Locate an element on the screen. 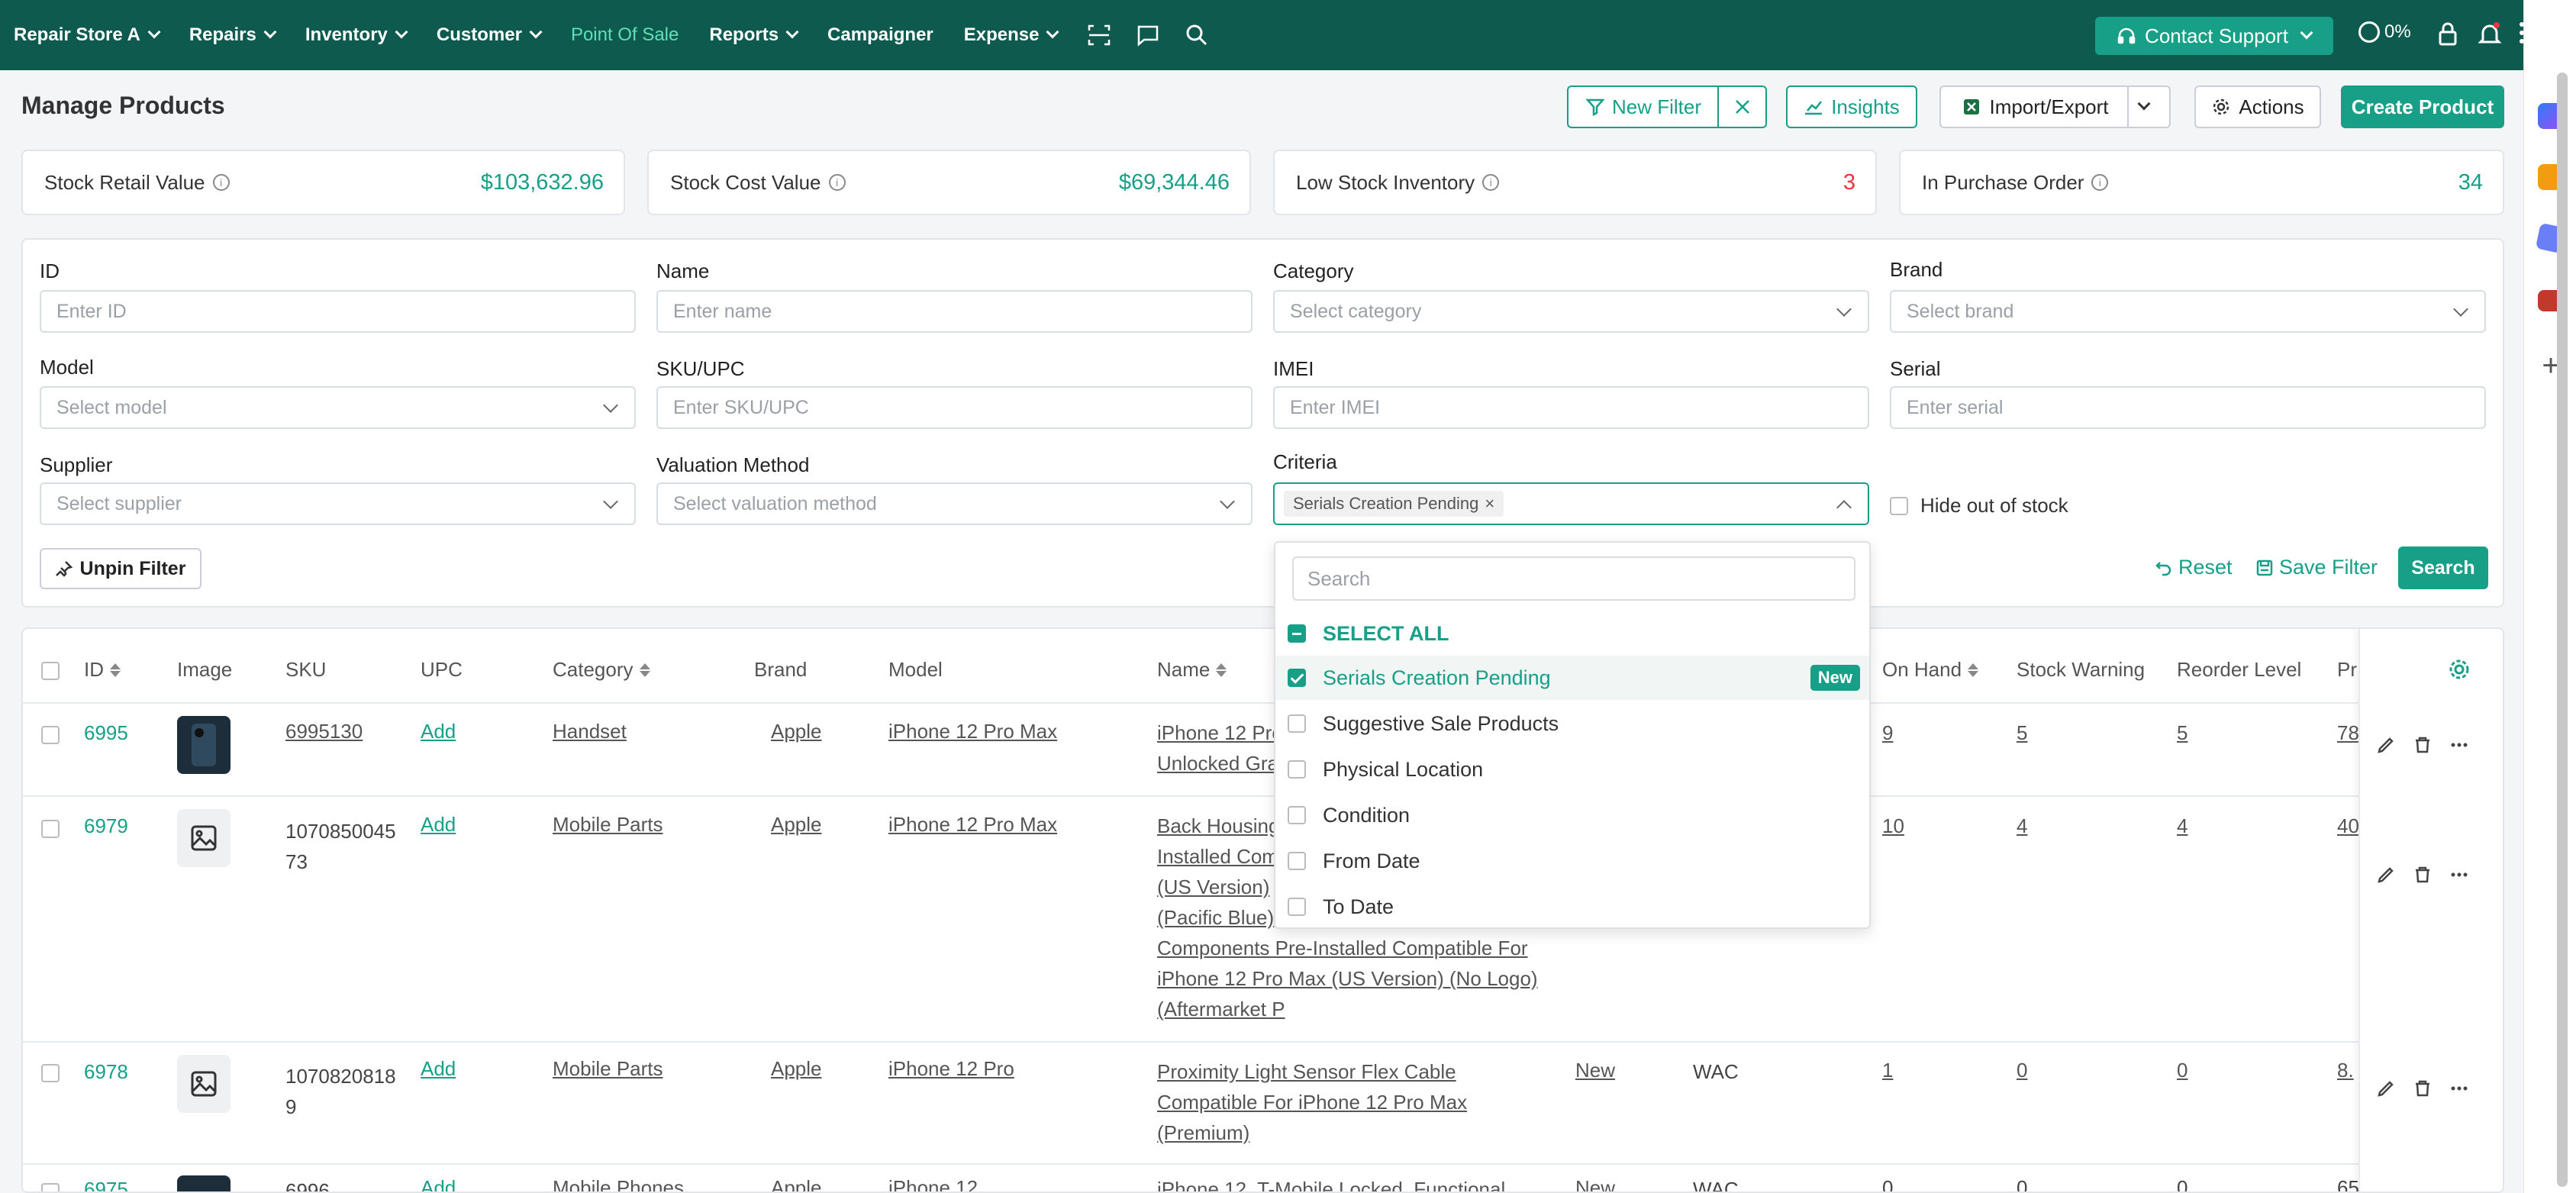 This screenshot has width=2576, height=1193. row-reorder-level: 5 is located at coordinates (2183, 732).